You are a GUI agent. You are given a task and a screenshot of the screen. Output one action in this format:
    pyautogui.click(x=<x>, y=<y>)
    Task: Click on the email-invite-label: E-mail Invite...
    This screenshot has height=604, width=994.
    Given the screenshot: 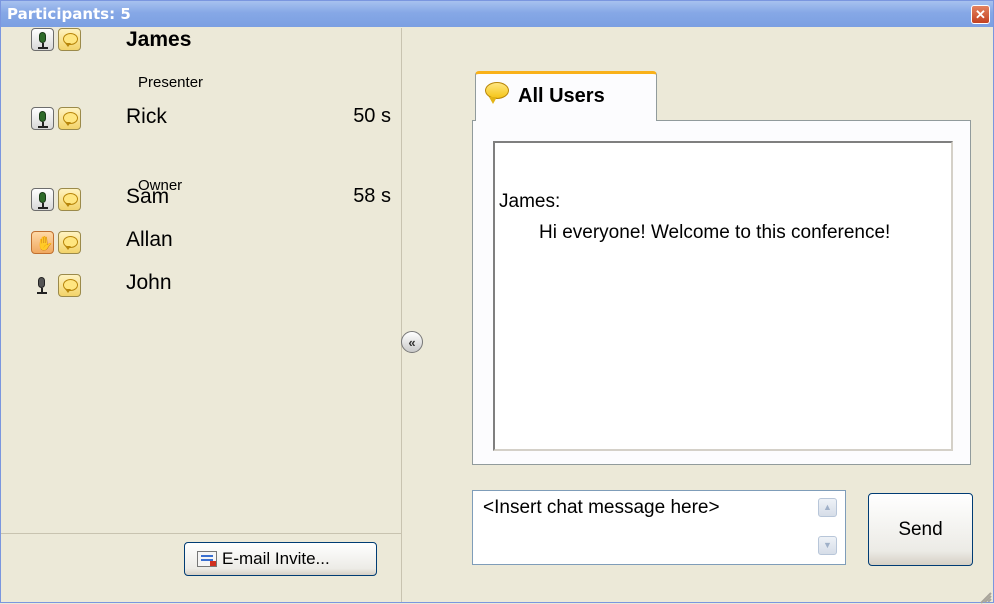 What is the action you would take?
    pyautogui.click(x=276, y=558)
    